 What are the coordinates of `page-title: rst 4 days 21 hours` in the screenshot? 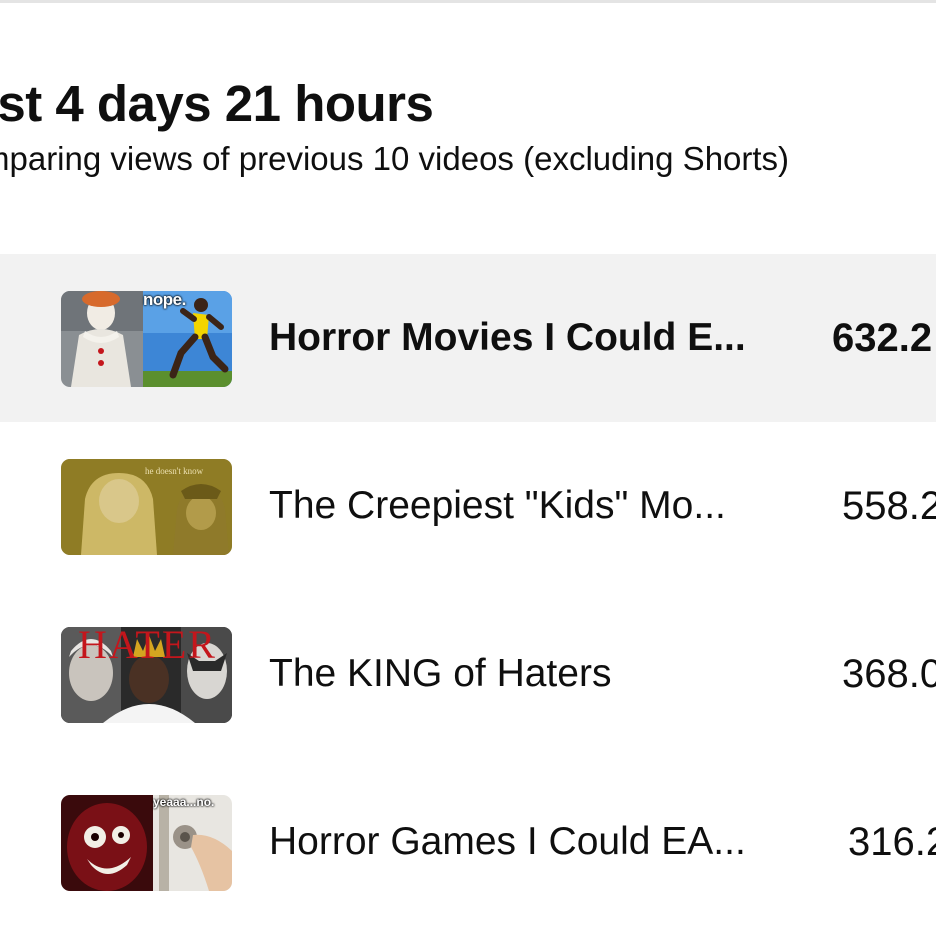 It's located at (217, 103).